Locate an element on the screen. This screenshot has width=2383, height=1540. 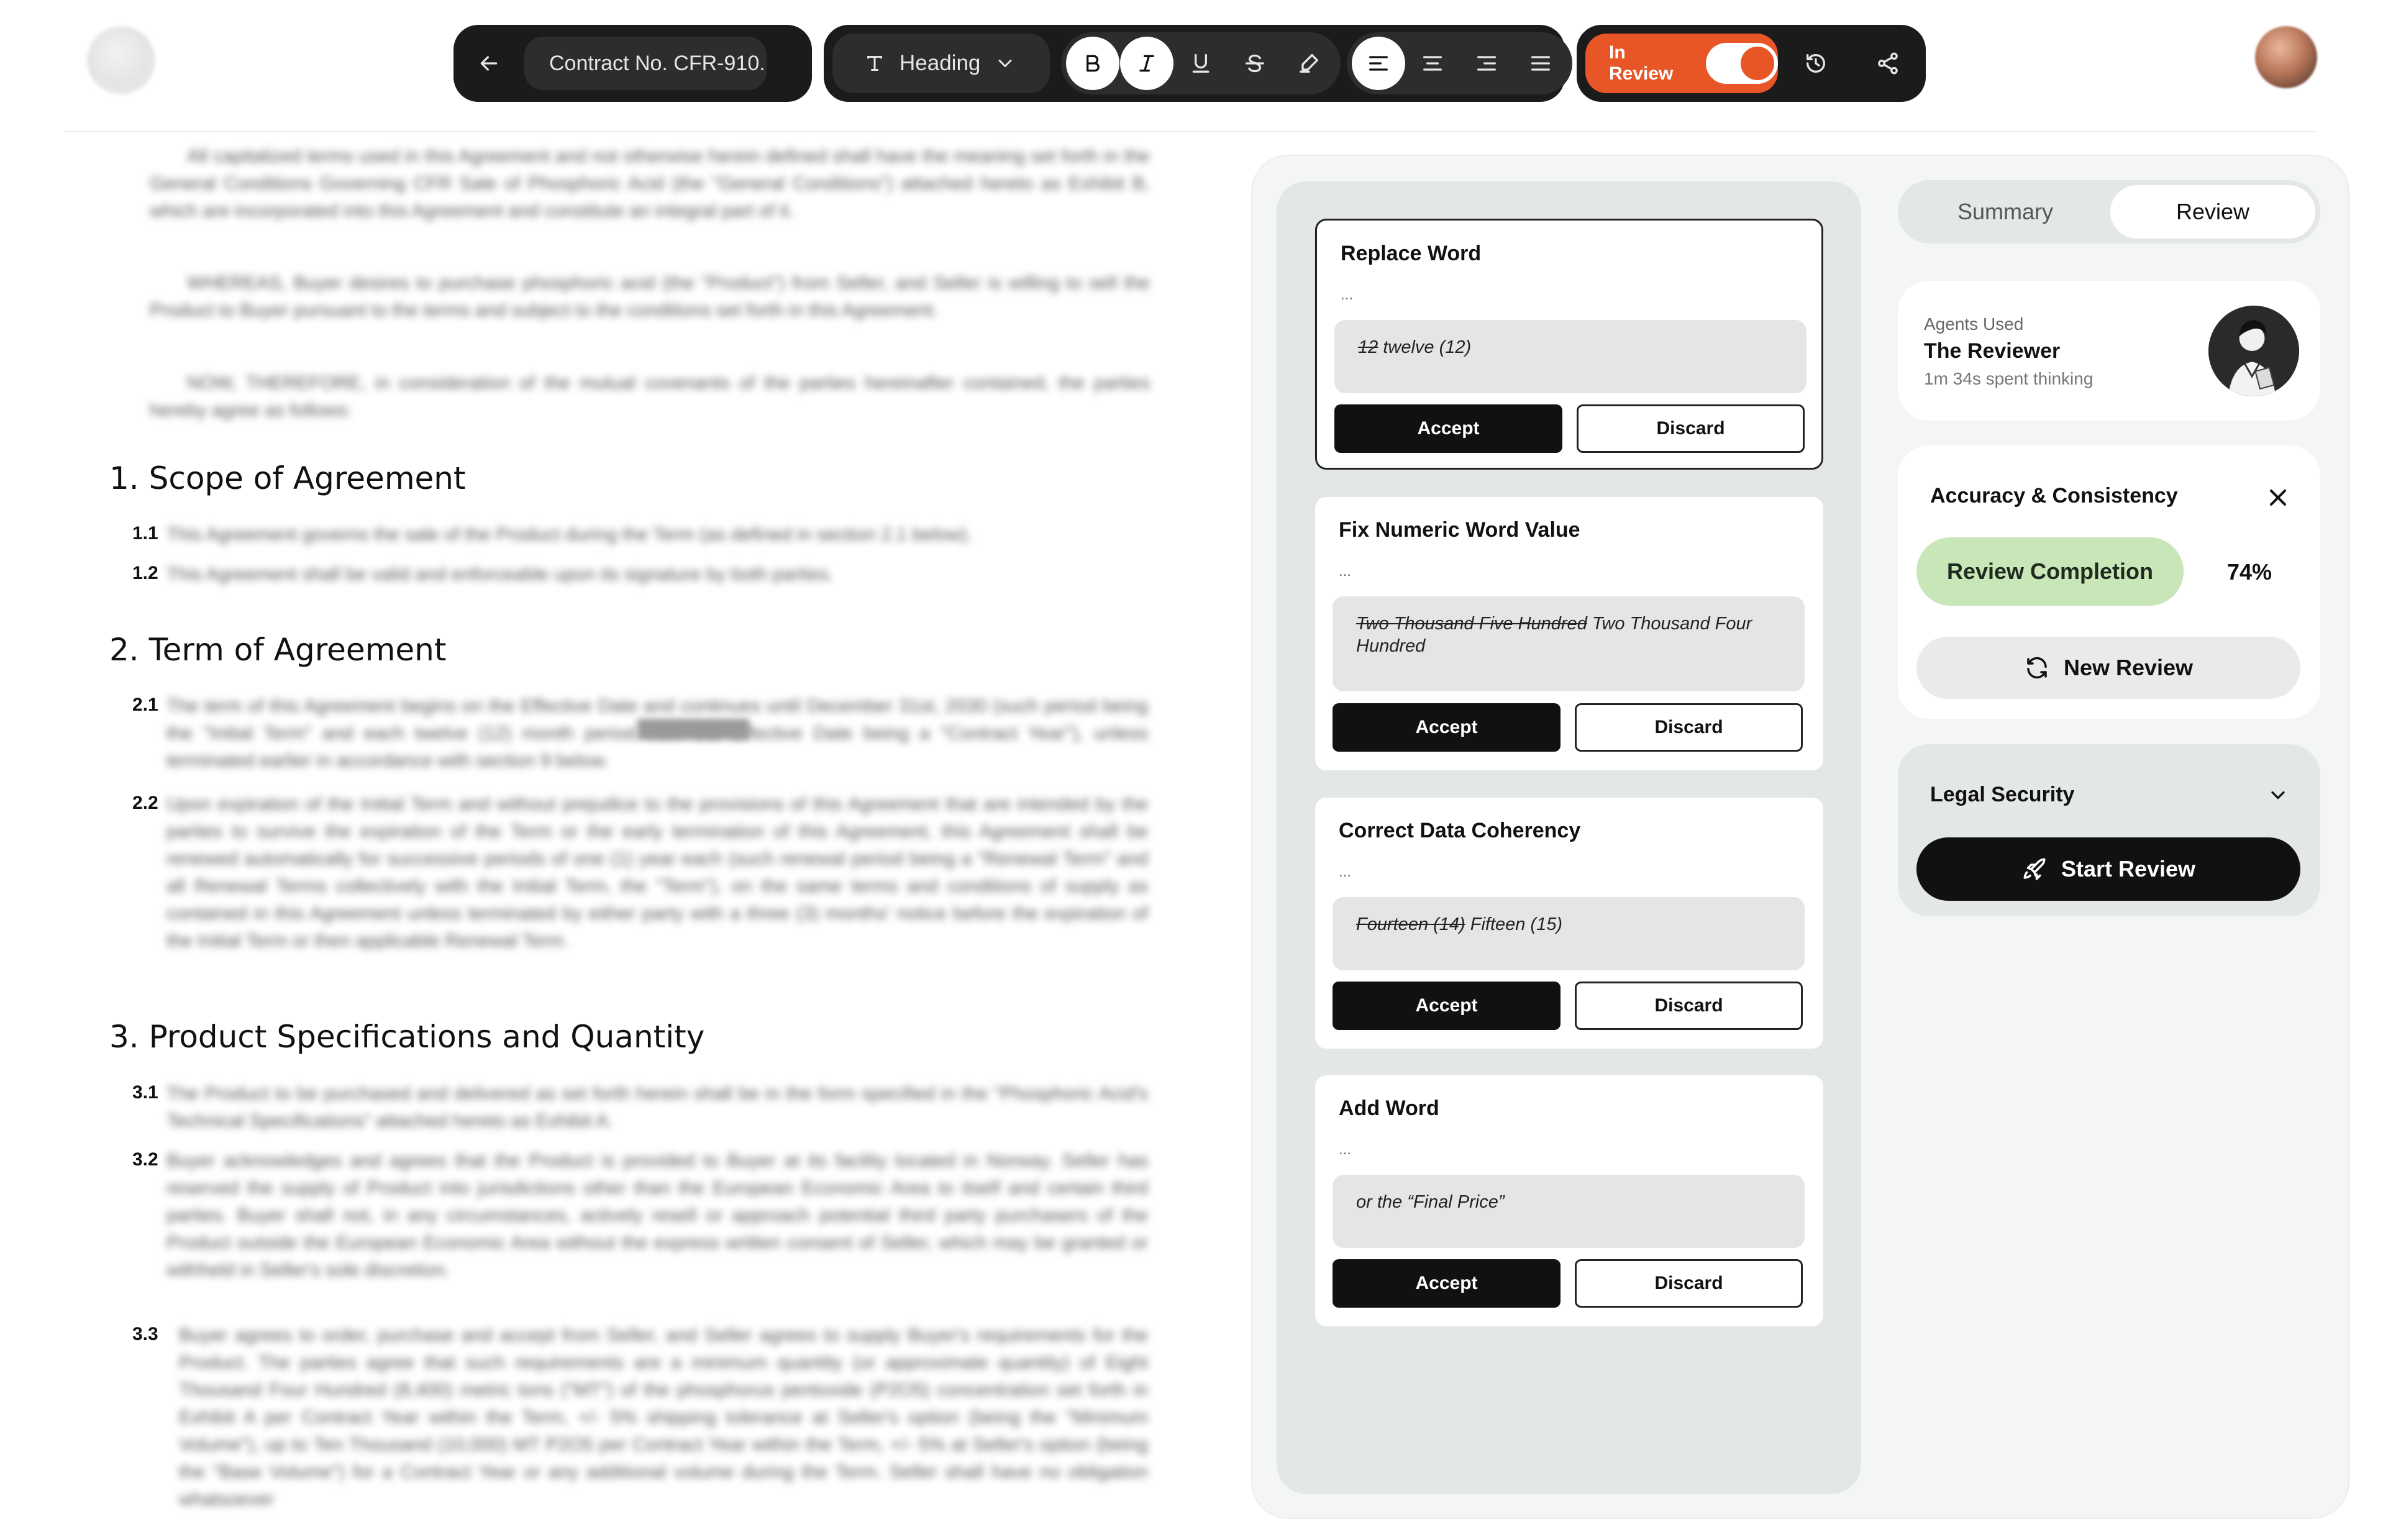
close-icon is located at coordinates (2278, 497).